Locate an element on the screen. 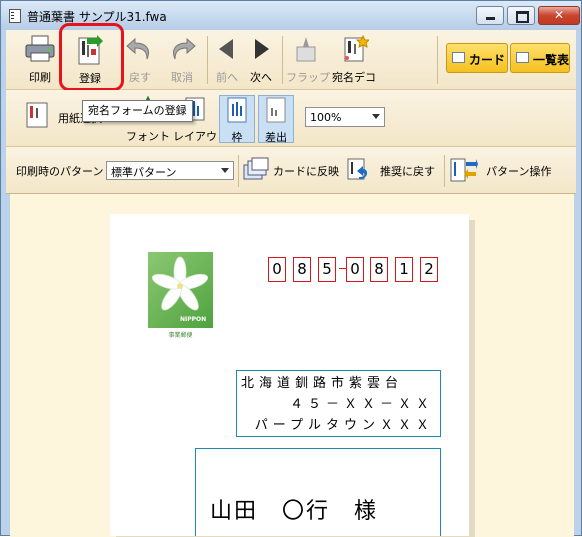 This screenshot has width=582, height=537. card-label: カード is located at coordinates (487, 60).